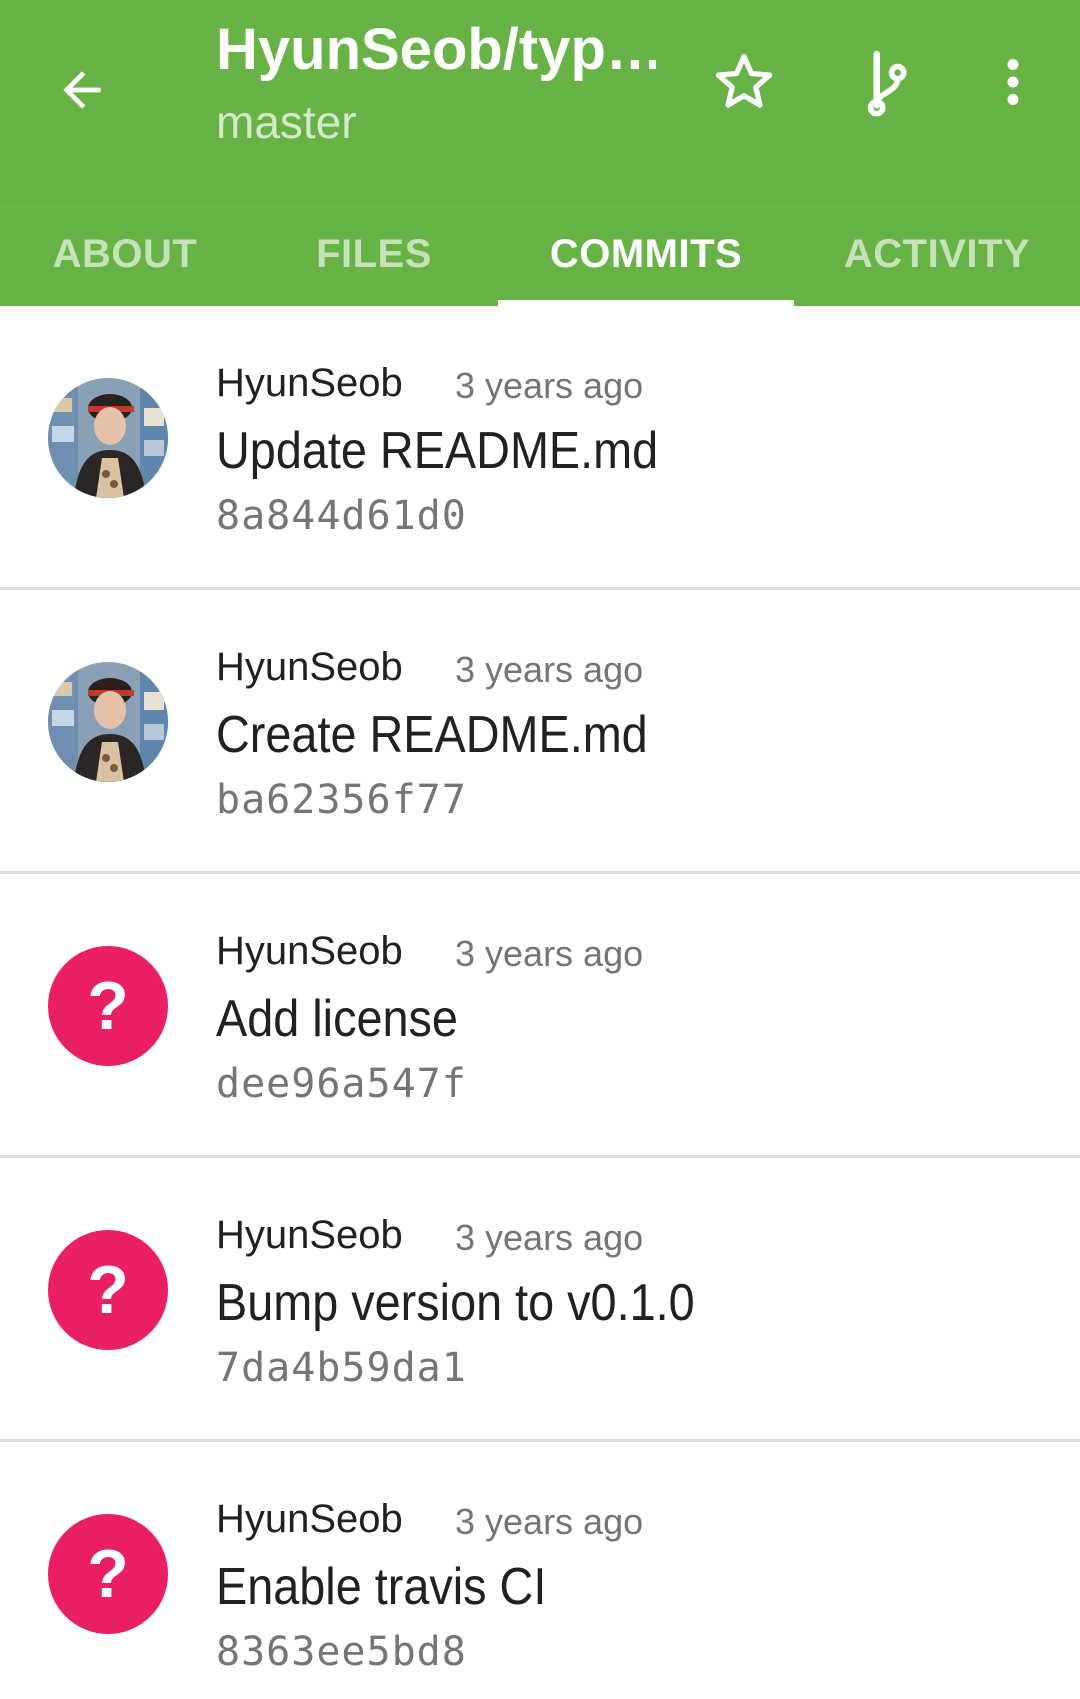 This screenshot has height=1699, width=1080. I want to click on tab-activity: ACTIVITY, so click(937, 254).